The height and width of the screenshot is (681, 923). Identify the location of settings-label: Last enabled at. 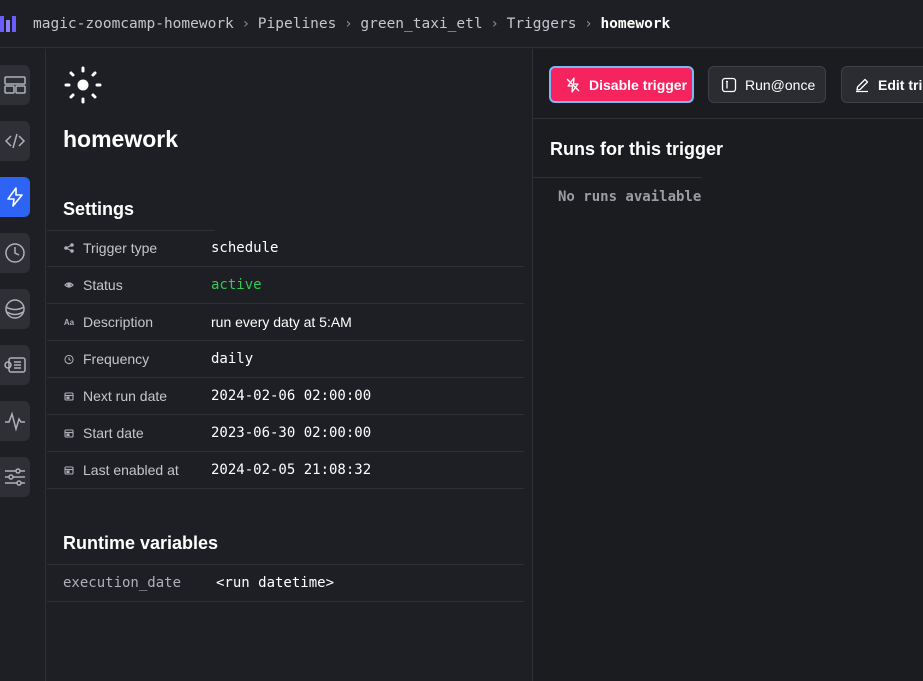
(131, 470).